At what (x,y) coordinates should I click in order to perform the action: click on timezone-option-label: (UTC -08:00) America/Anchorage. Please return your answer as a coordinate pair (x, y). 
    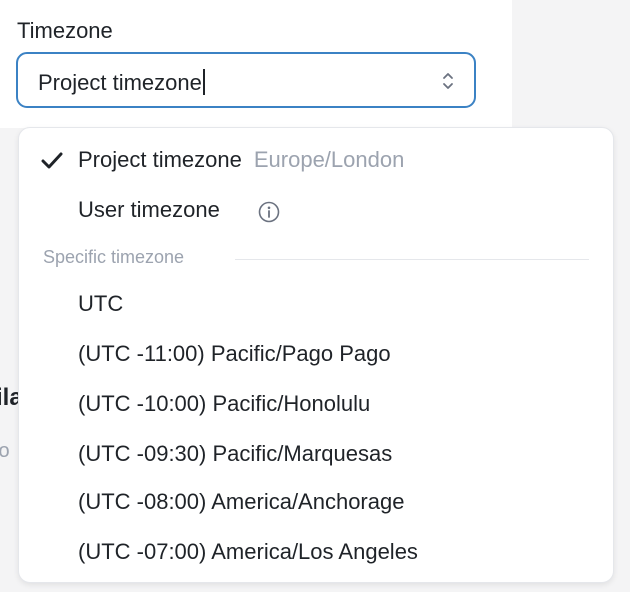
    Looking at the image, I should click on (241, 501).